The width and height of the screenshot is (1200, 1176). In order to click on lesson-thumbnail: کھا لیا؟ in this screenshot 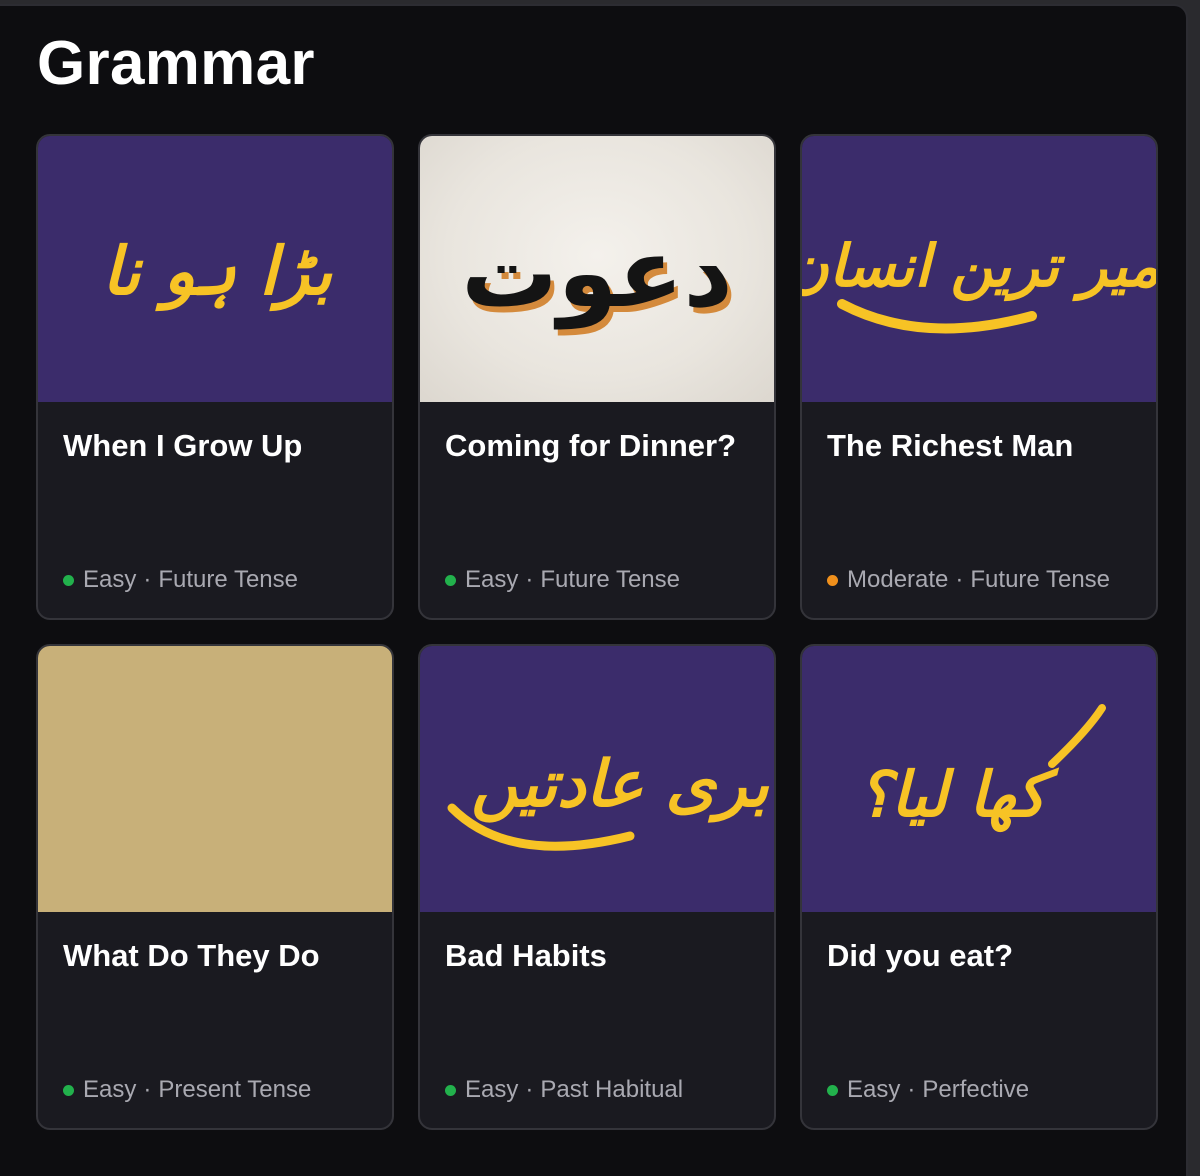, I will do `click(979, 779)`.